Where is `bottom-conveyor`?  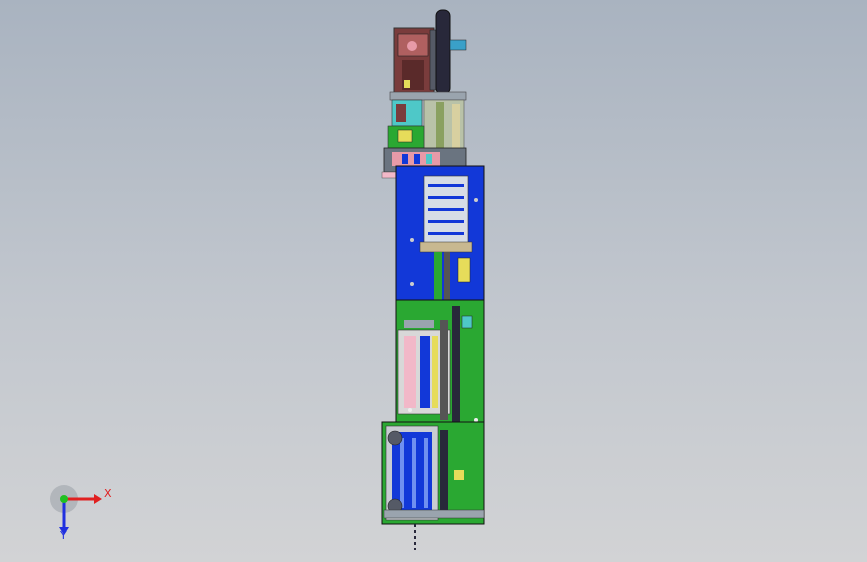
bottom-conveyor is located at coordinates (433, 485).